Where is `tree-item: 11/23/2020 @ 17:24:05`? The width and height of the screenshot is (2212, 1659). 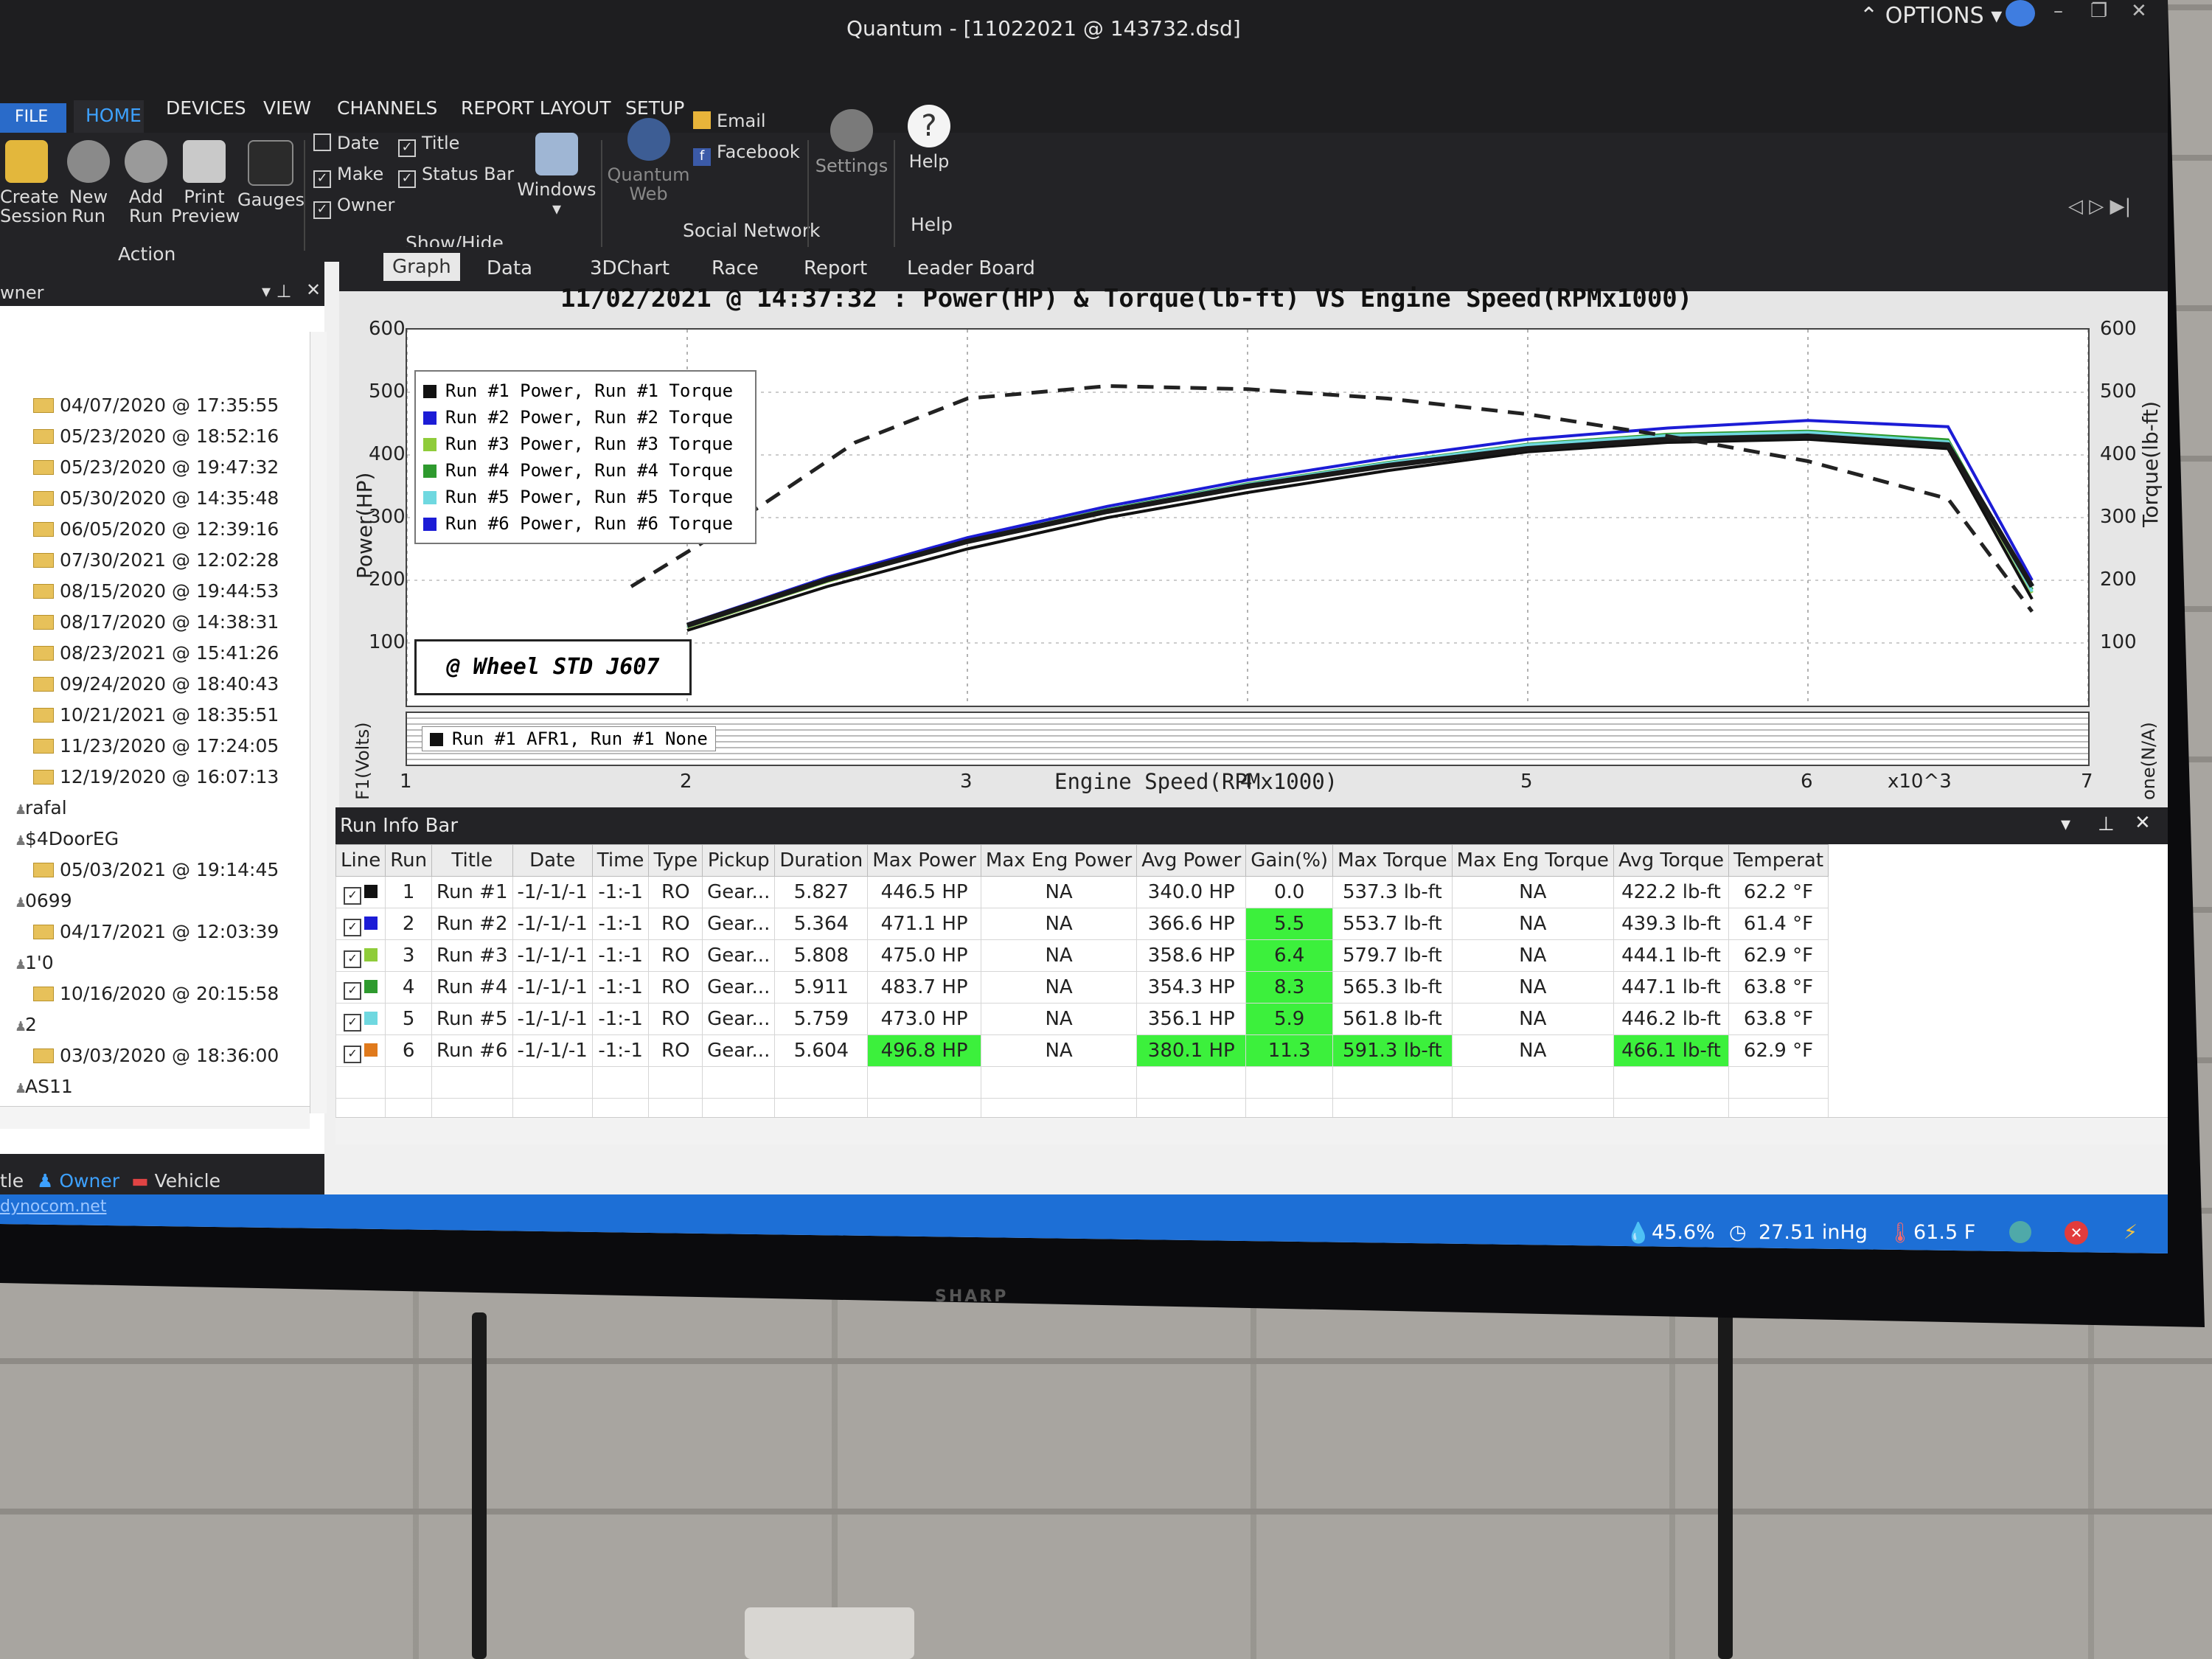 tree-item: 11/23/2020 @ 17:24:05 is located at coordinates (156, 746).